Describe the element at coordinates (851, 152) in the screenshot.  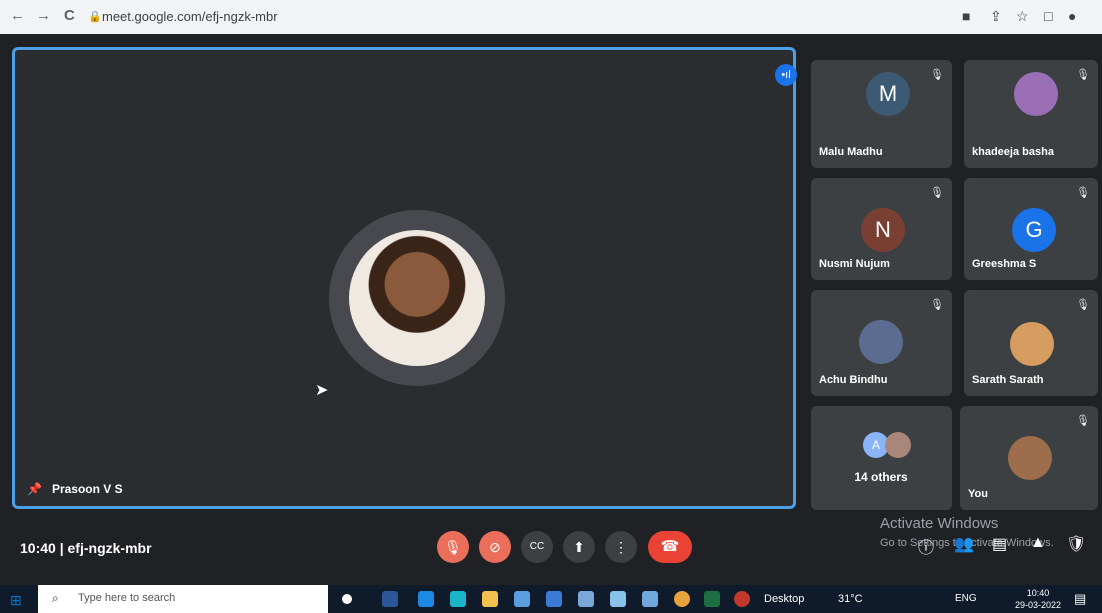
I see `participant-name: Malu Madhu` at that location.